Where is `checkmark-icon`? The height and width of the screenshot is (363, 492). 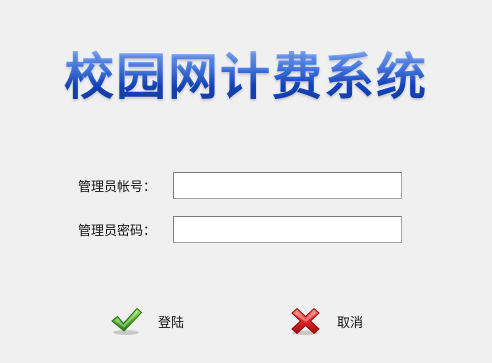 checkmark-icon is located at coordinates (126, 321).